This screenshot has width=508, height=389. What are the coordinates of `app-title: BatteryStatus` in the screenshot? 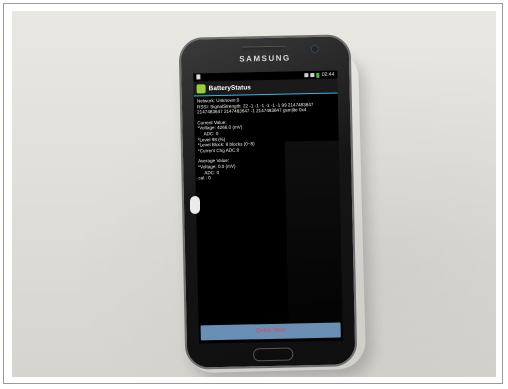 It's located at (229, 87).